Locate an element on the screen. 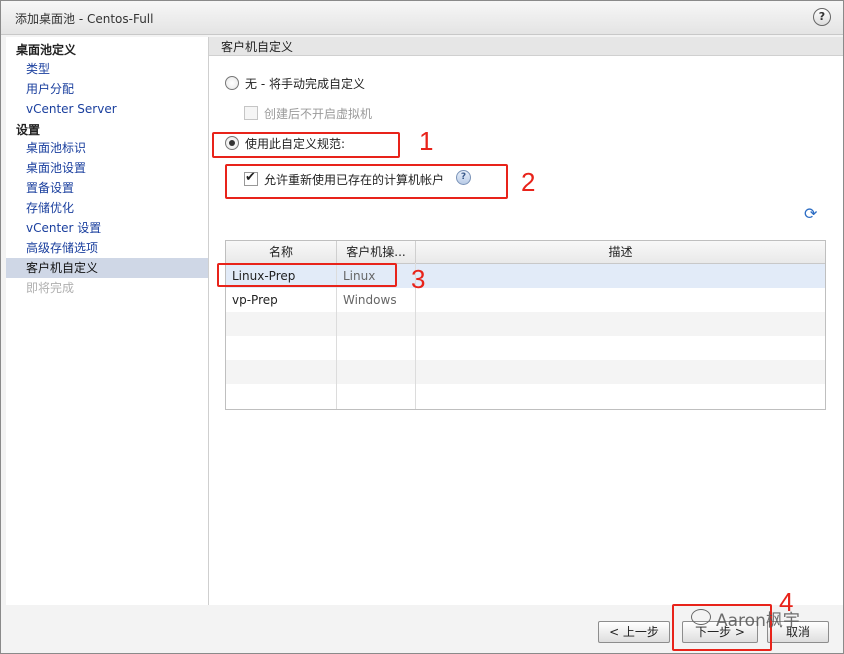 The image size is (844, 654). radio-none is located at coordinates (232, 83).